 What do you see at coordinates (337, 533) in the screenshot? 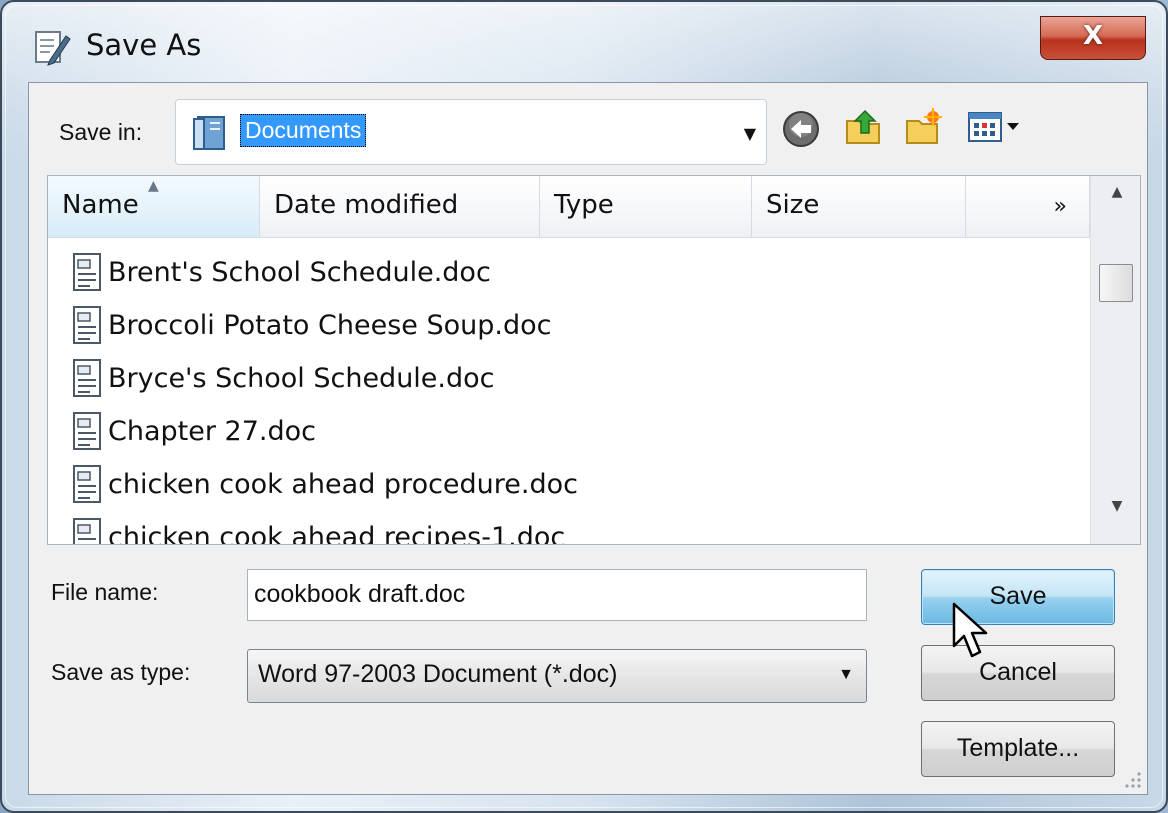
I see `file-name: chicken cook ahead recipes-1.doc` at bounding box center [337, 533].